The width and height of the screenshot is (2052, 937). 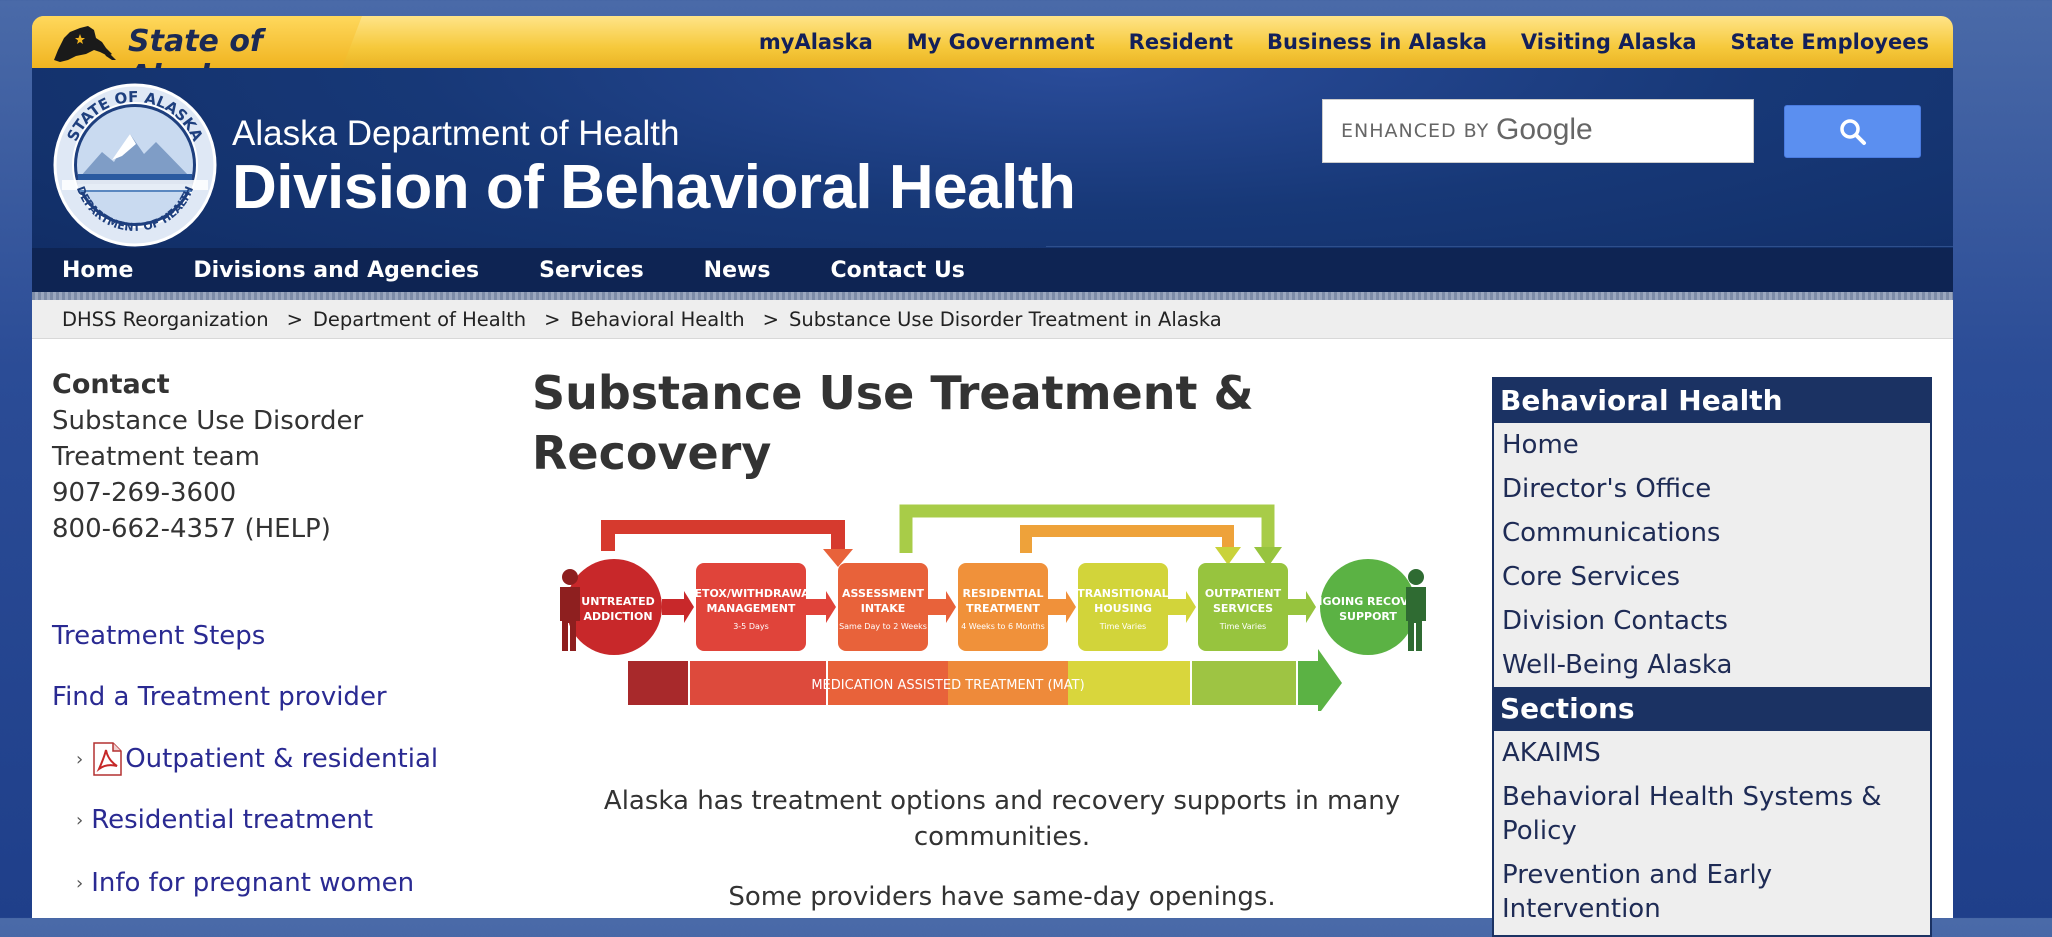 I want to click on stage-duration: 4 Weeks to 6 Months, so click(x=1003, y=626).